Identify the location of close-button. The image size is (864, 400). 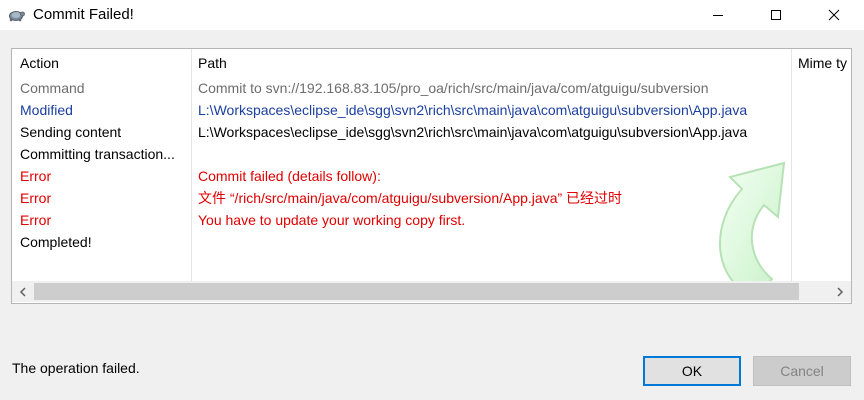
(834, 15).